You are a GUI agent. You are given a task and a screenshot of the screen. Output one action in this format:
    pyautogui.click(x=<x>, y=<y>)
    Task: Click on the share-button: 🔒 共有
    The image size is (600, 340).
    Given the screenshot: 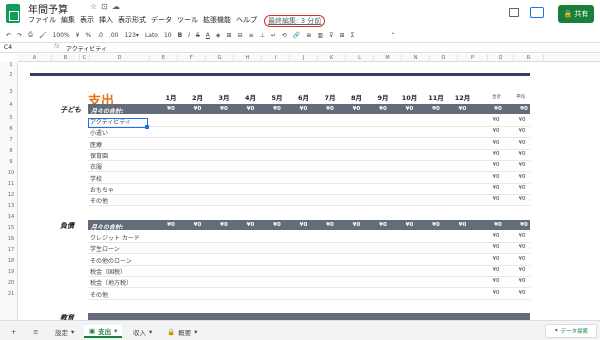 What is the action you would take?
    pyautogui.click(x=576, y=14)
    